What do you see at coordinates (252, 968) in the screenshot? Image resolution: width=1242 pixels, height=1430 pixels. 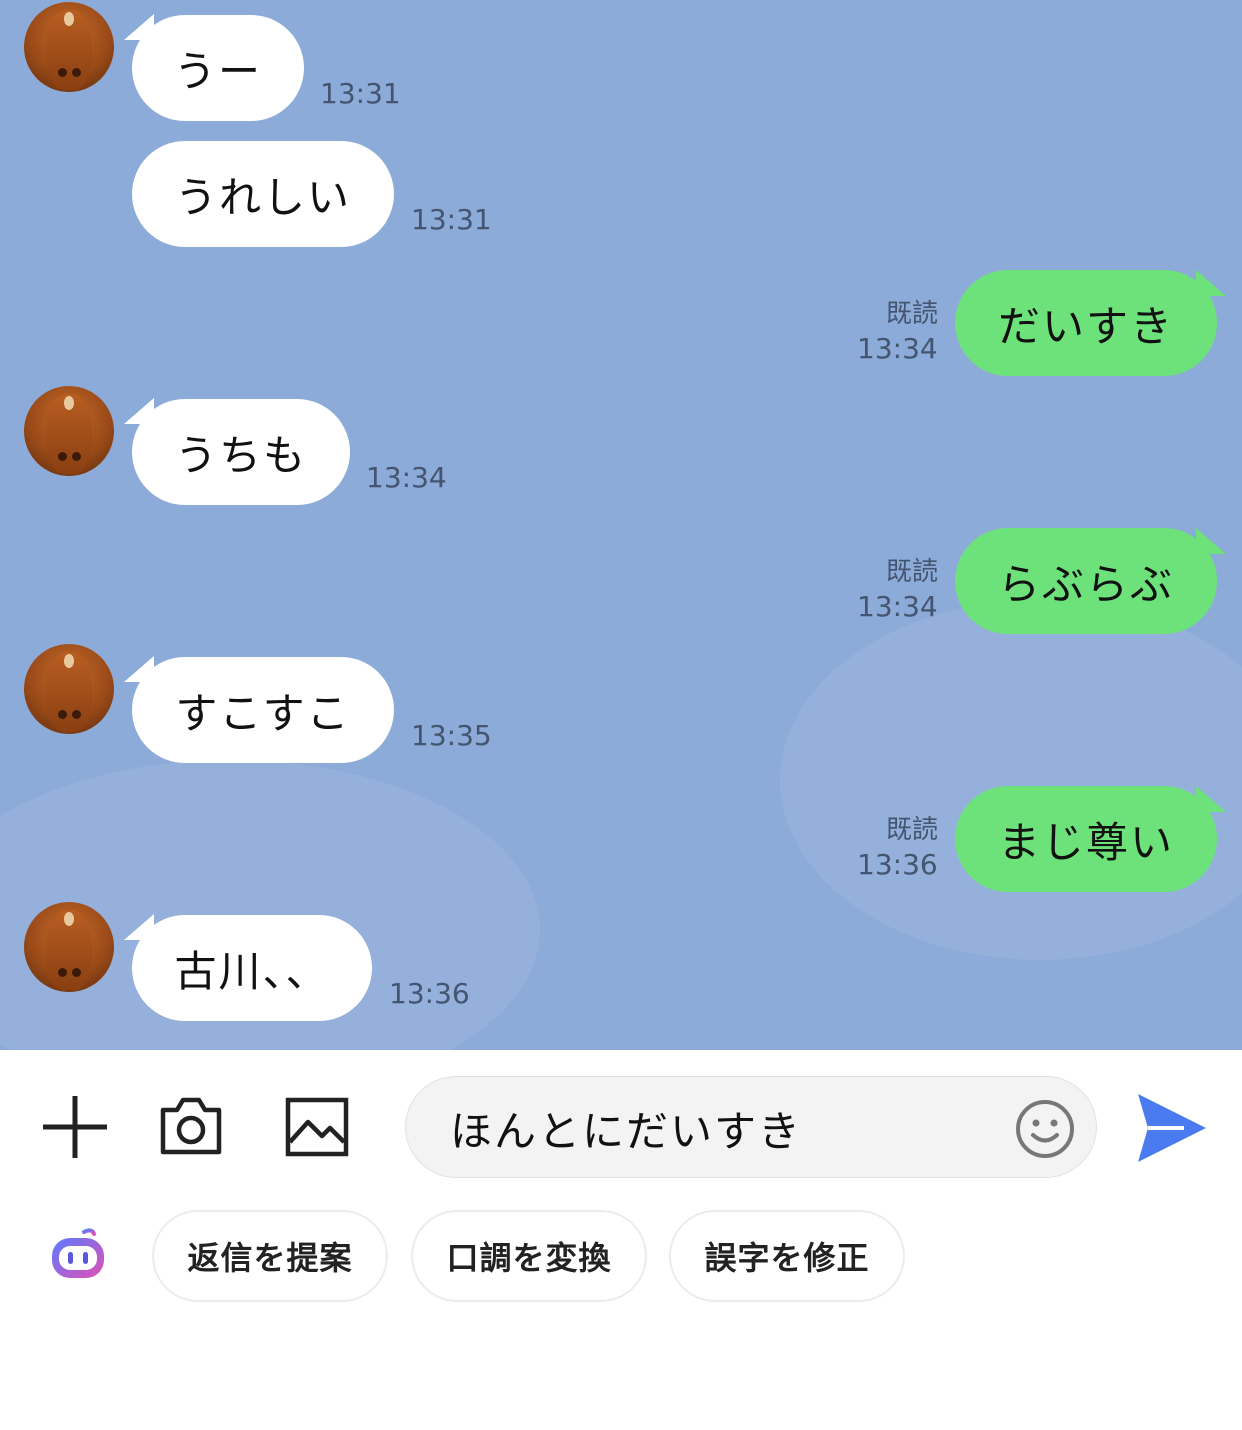 I see `incoming-message-bubble: 古川、、` at bounding box center [252, 968].